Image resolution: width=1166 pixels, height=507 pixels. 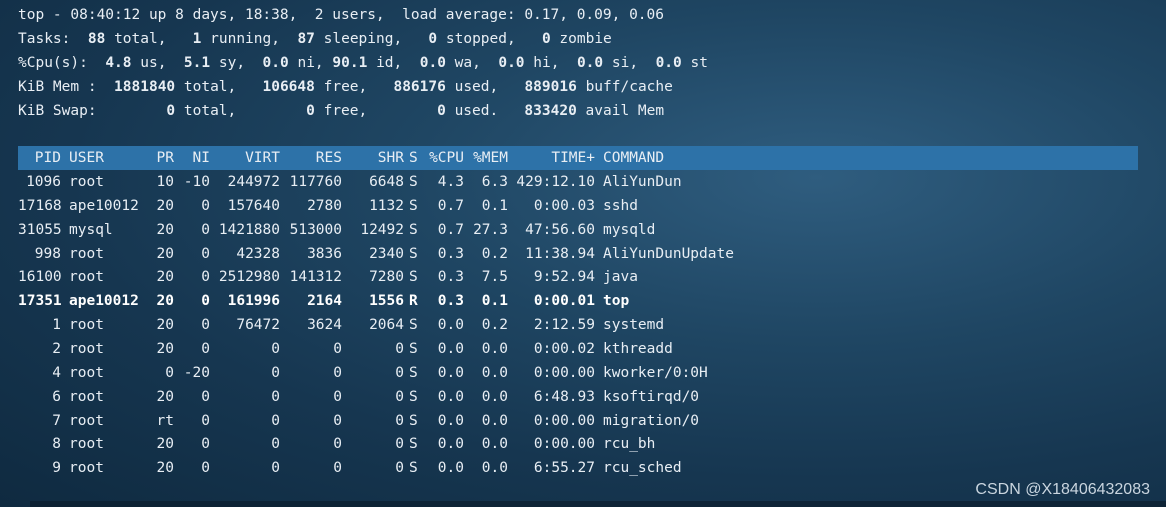 I want to click on cell-cpu: 0.7, so click(x=450, y=229).